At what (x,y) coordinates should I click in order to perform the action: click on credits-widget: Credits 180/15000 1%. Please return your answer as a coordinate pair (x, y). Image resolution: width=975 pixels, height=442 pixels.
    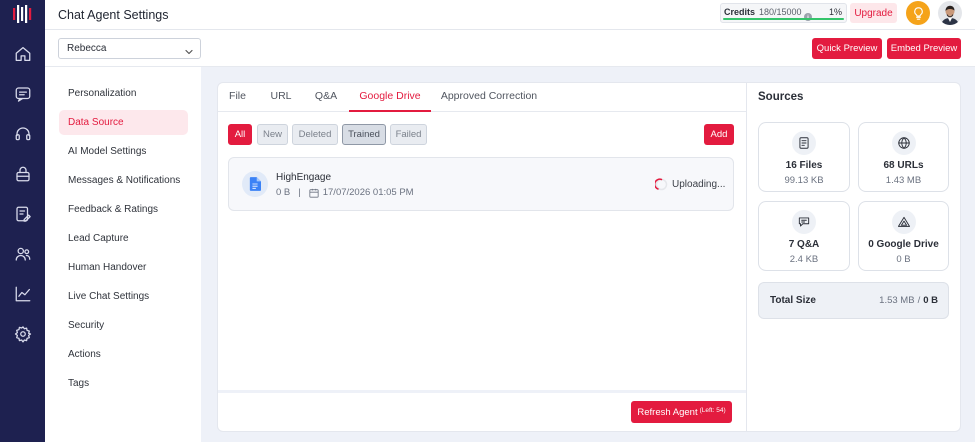
    Looking at the image, I should click on (783, 13).